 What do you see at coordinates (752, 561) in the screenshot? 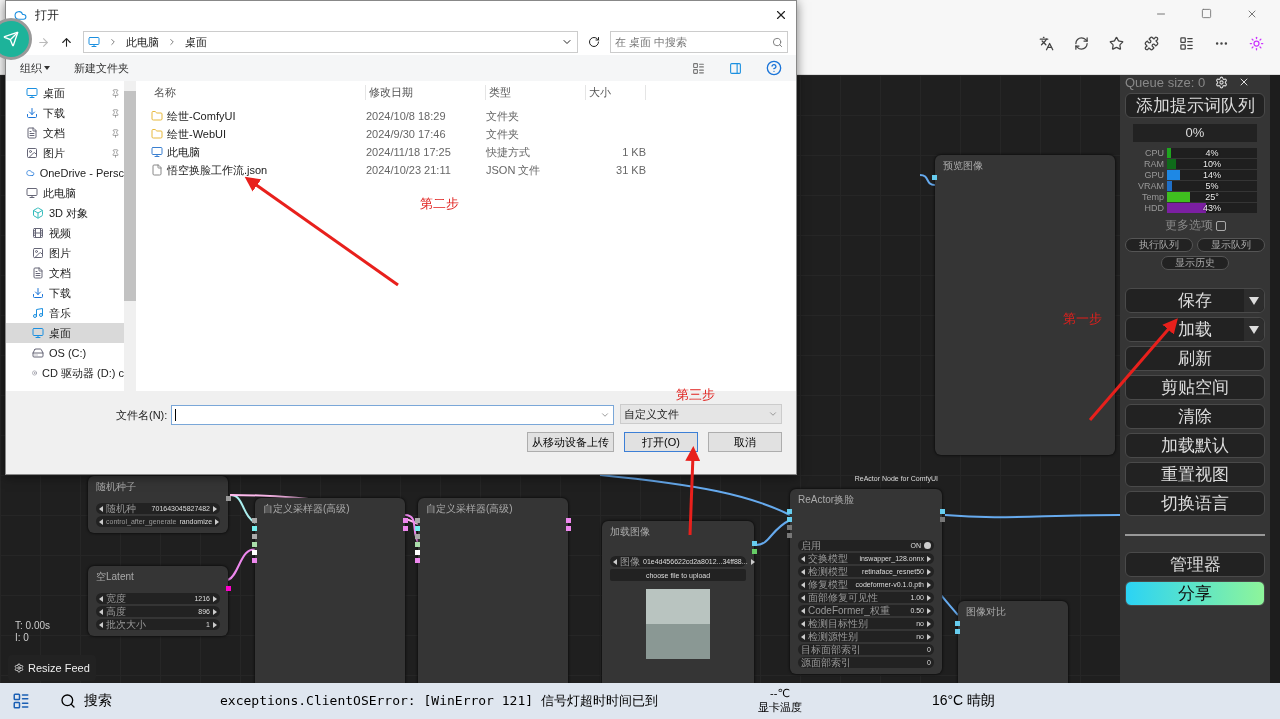
I see `increment-icon` at bounding box center [752, 561].